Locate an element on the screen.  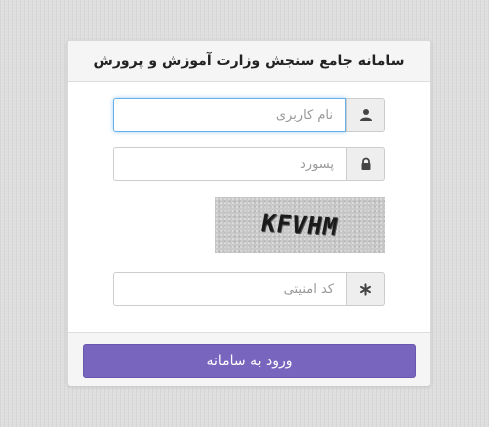
panel-footer: ورود به سامانه is located at coordinates (249, 359).